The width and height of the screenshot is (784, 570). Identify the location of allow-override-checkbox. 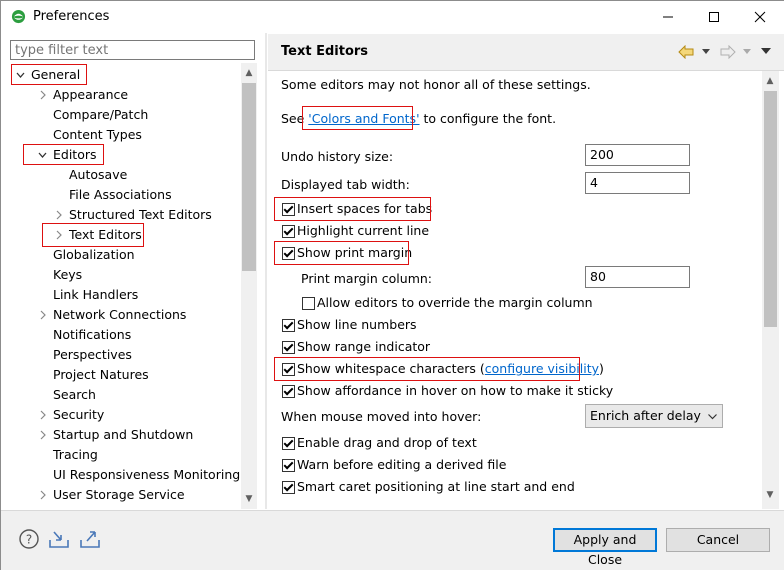
(308, 303).